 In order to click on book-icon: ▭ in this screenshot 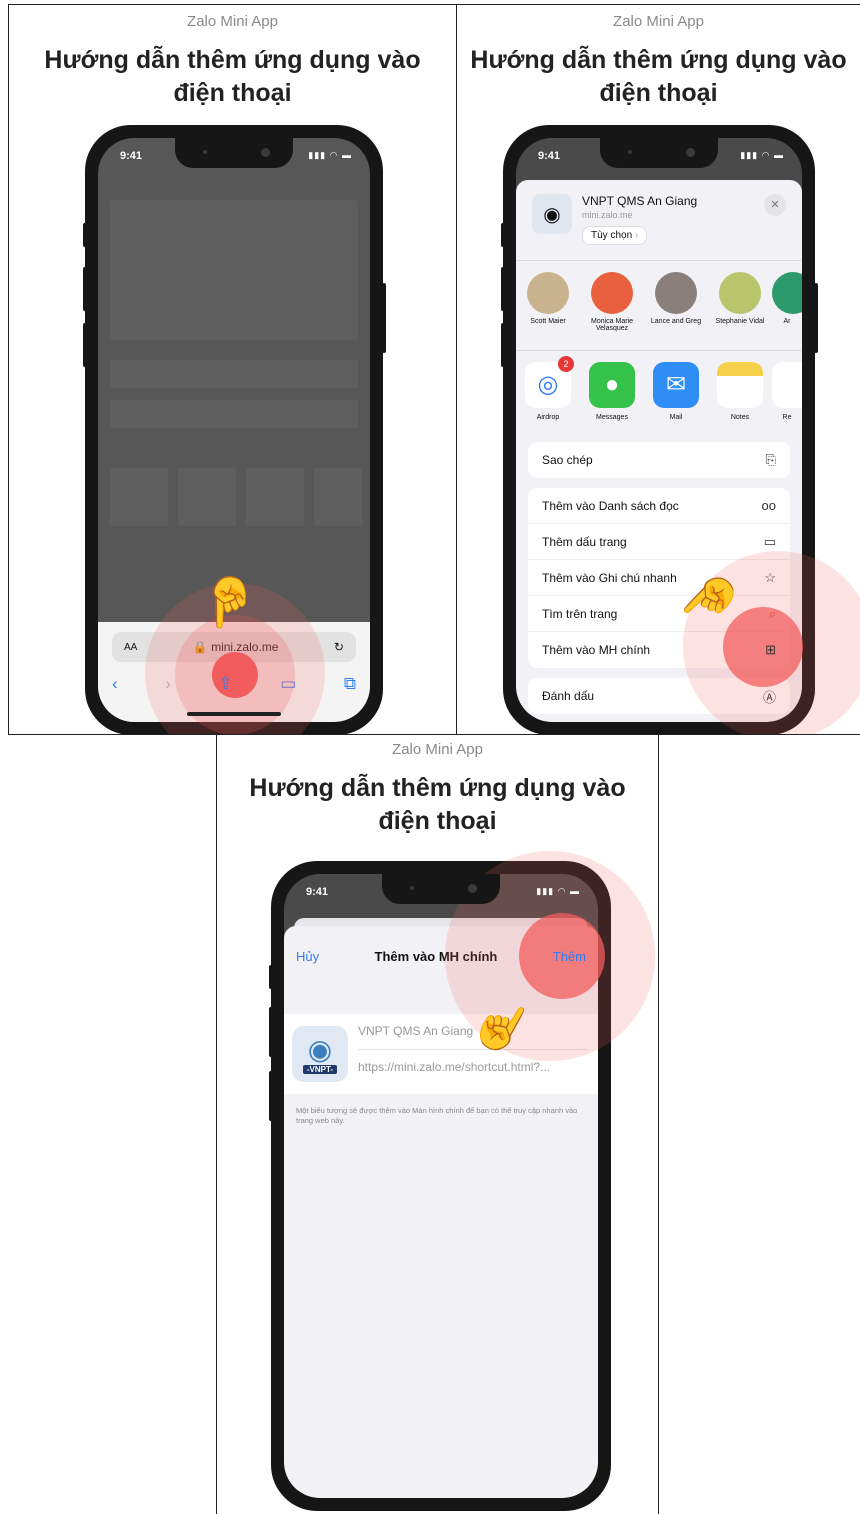, I will do `click(769, 541)`.